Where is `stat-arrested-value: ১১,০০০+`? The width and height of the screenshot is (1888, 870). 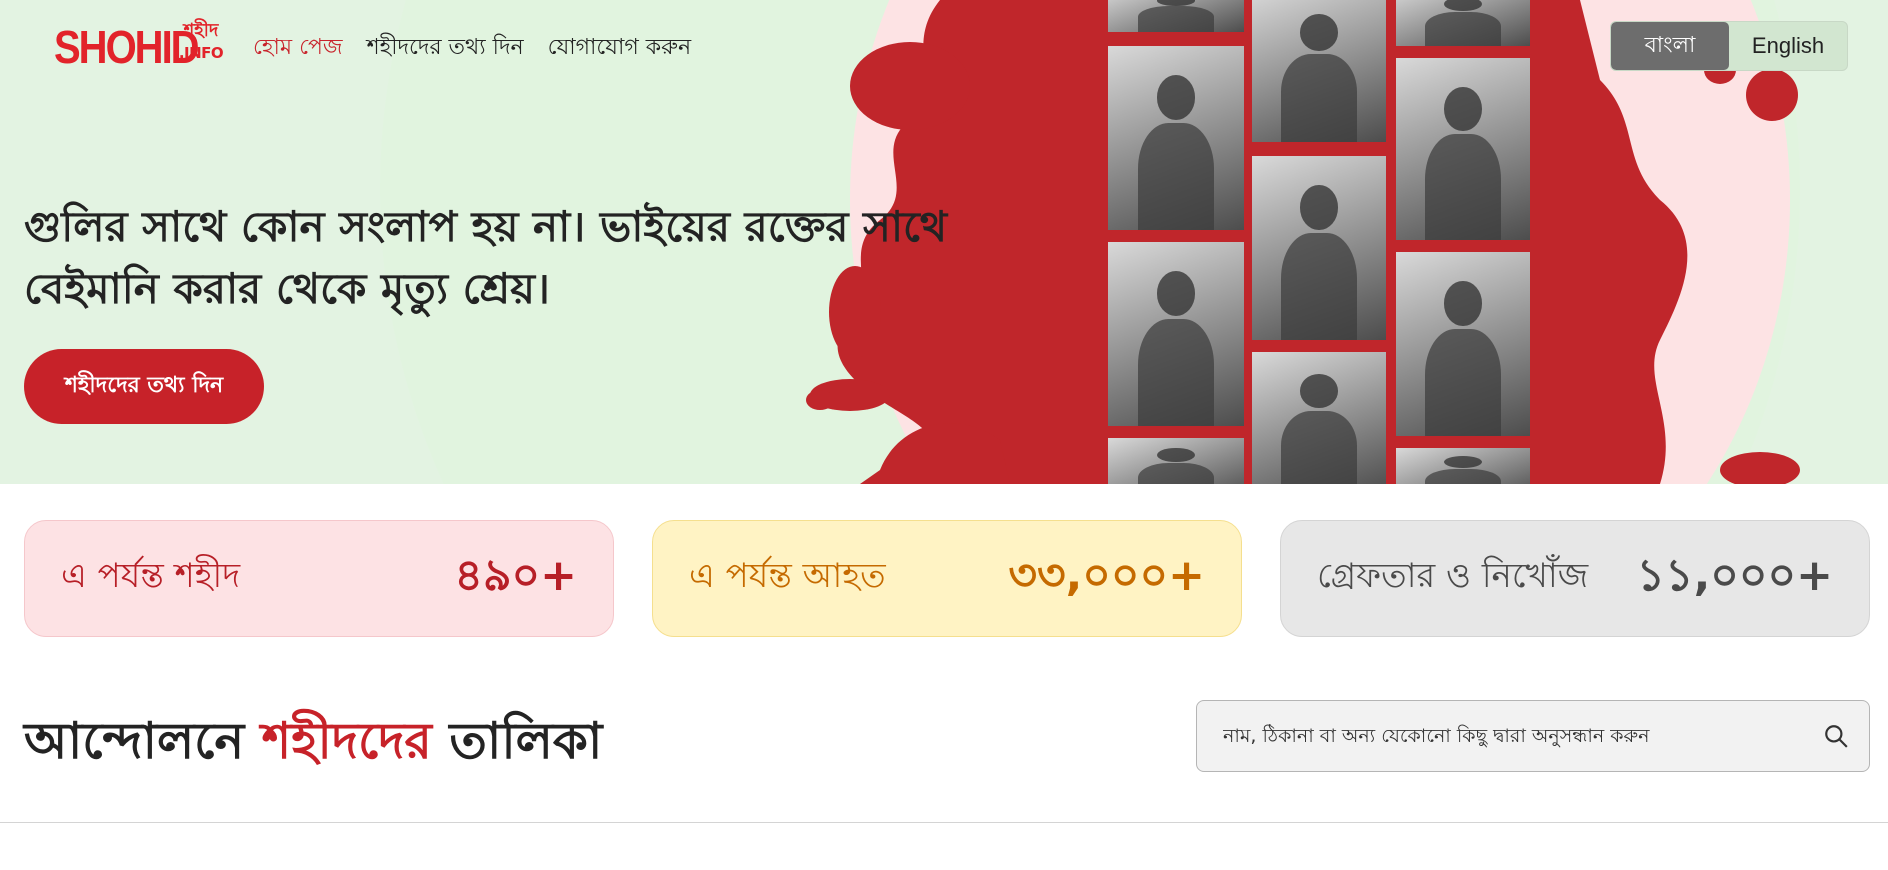
stat-arrested-value: ১১,০০০+ is located at coordinates (1734, 575).